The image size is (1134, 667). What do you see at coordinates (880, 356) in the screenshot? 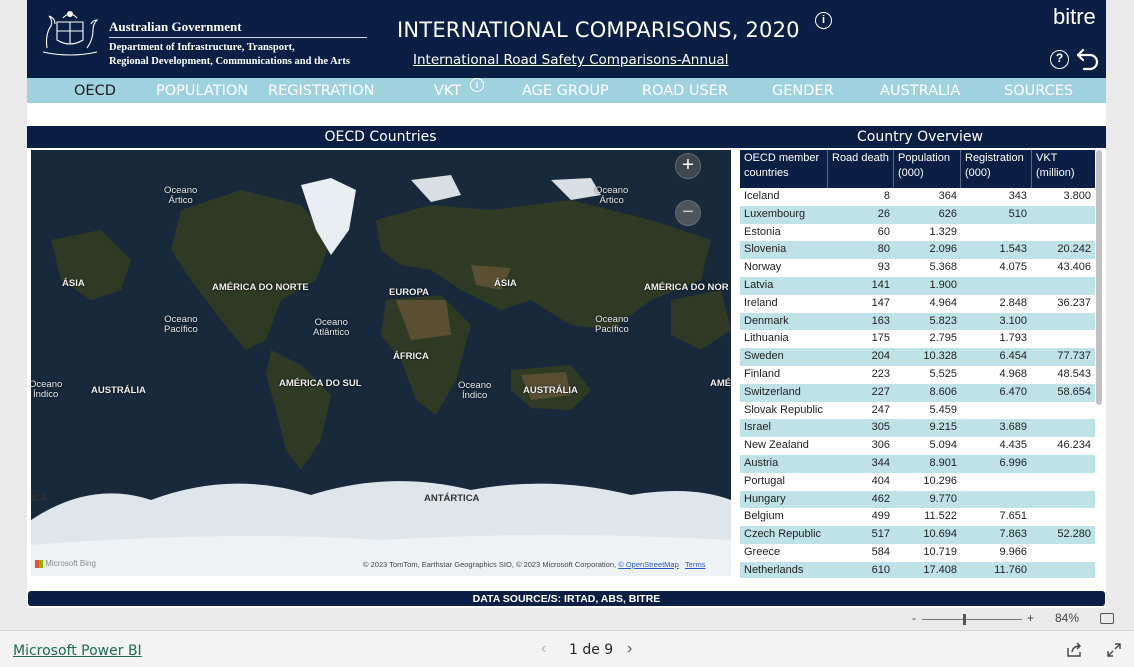
I see `value-cell: 204` at bounding box center [880, 356].